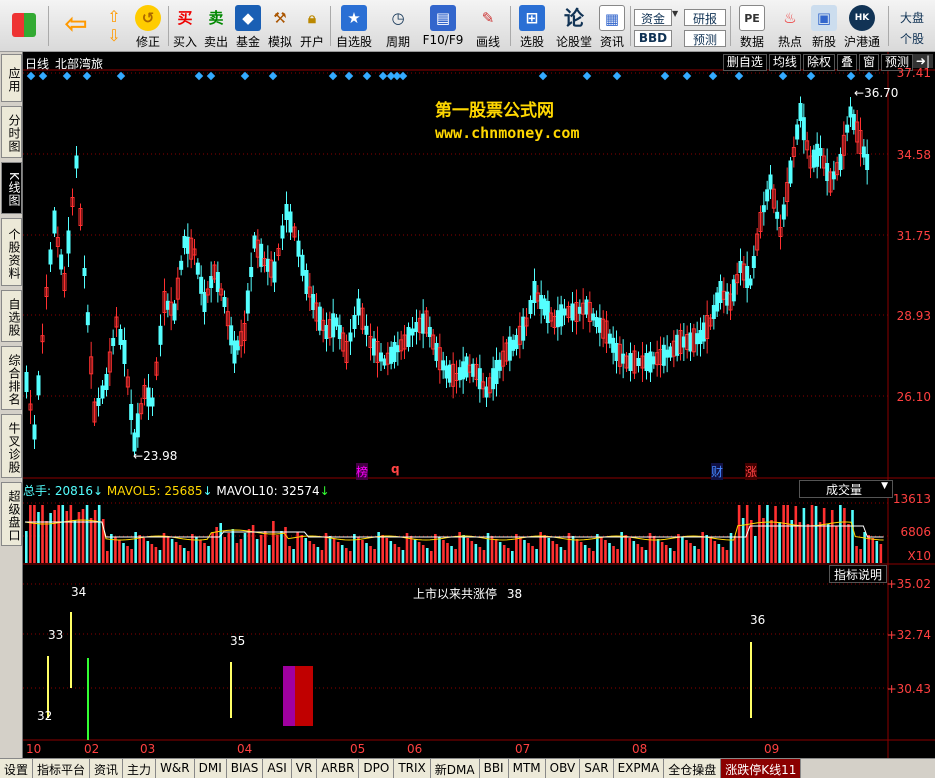  What do you see at coordinates (62, 768) in the screenshot?
I see `tab-indicator-platform: 指标平台` at bounding box center [62, 768].